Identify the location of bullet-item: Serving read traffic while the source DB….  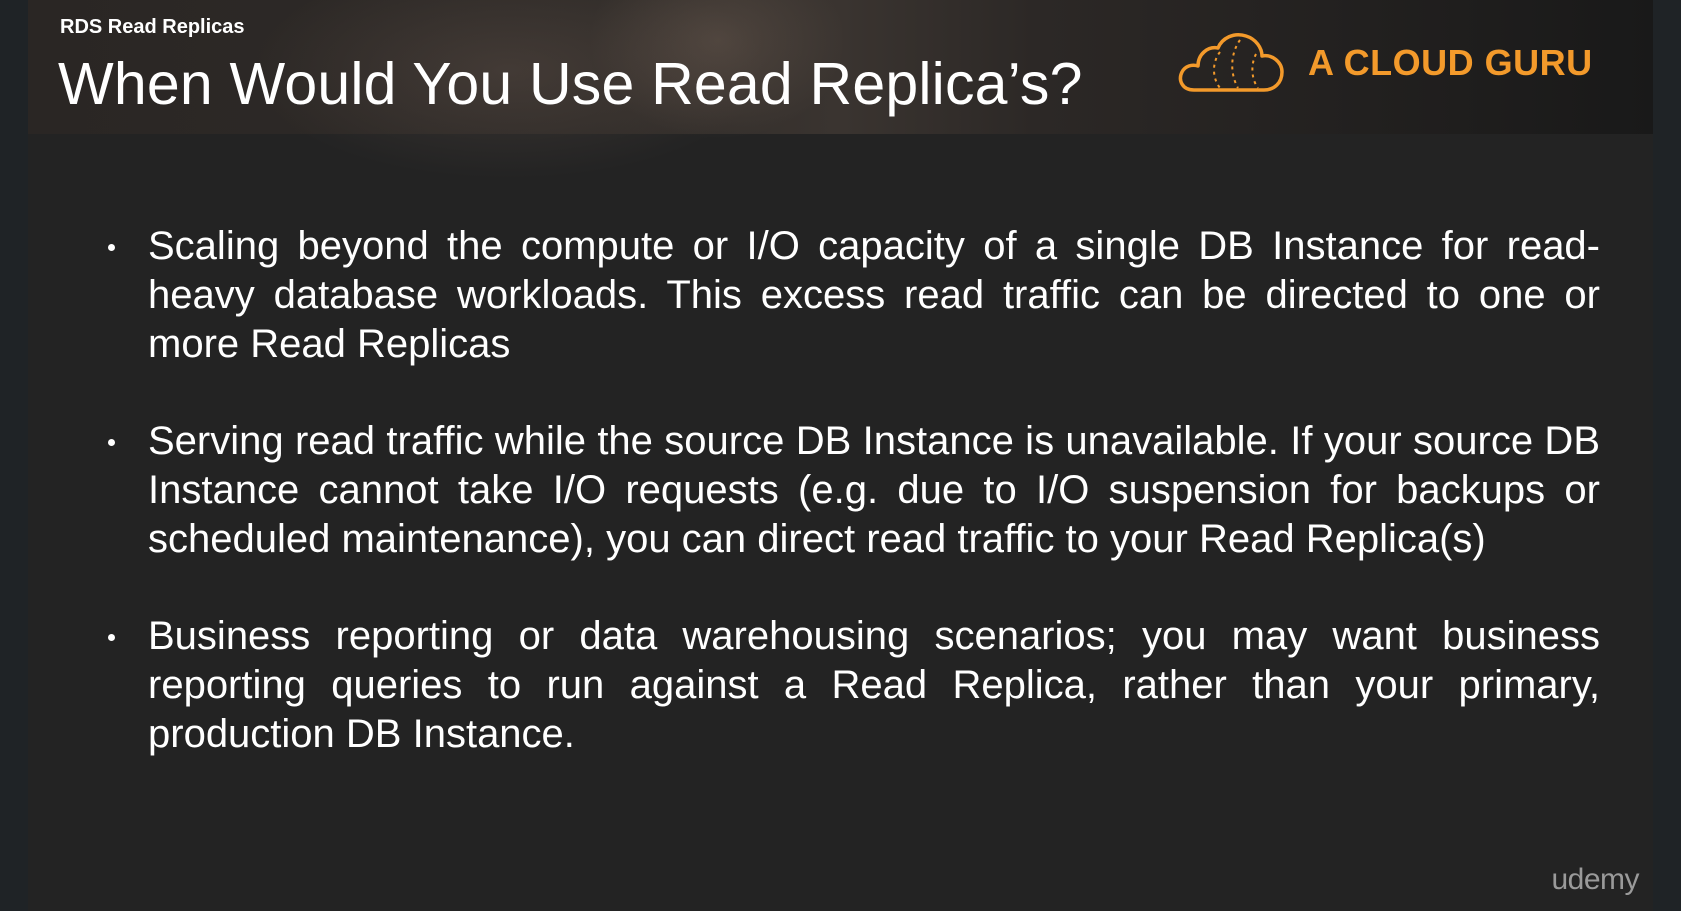
(854, 490).